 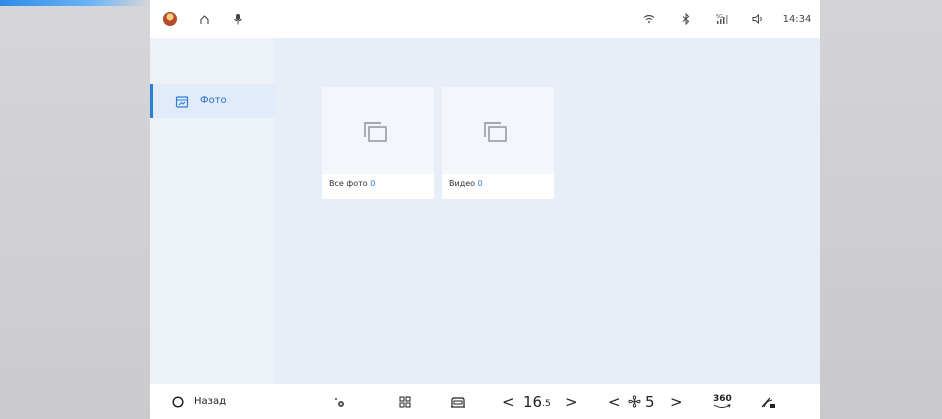 I want to click on album-card-all-photos: Все фото 0, so click(x=378, y=143).